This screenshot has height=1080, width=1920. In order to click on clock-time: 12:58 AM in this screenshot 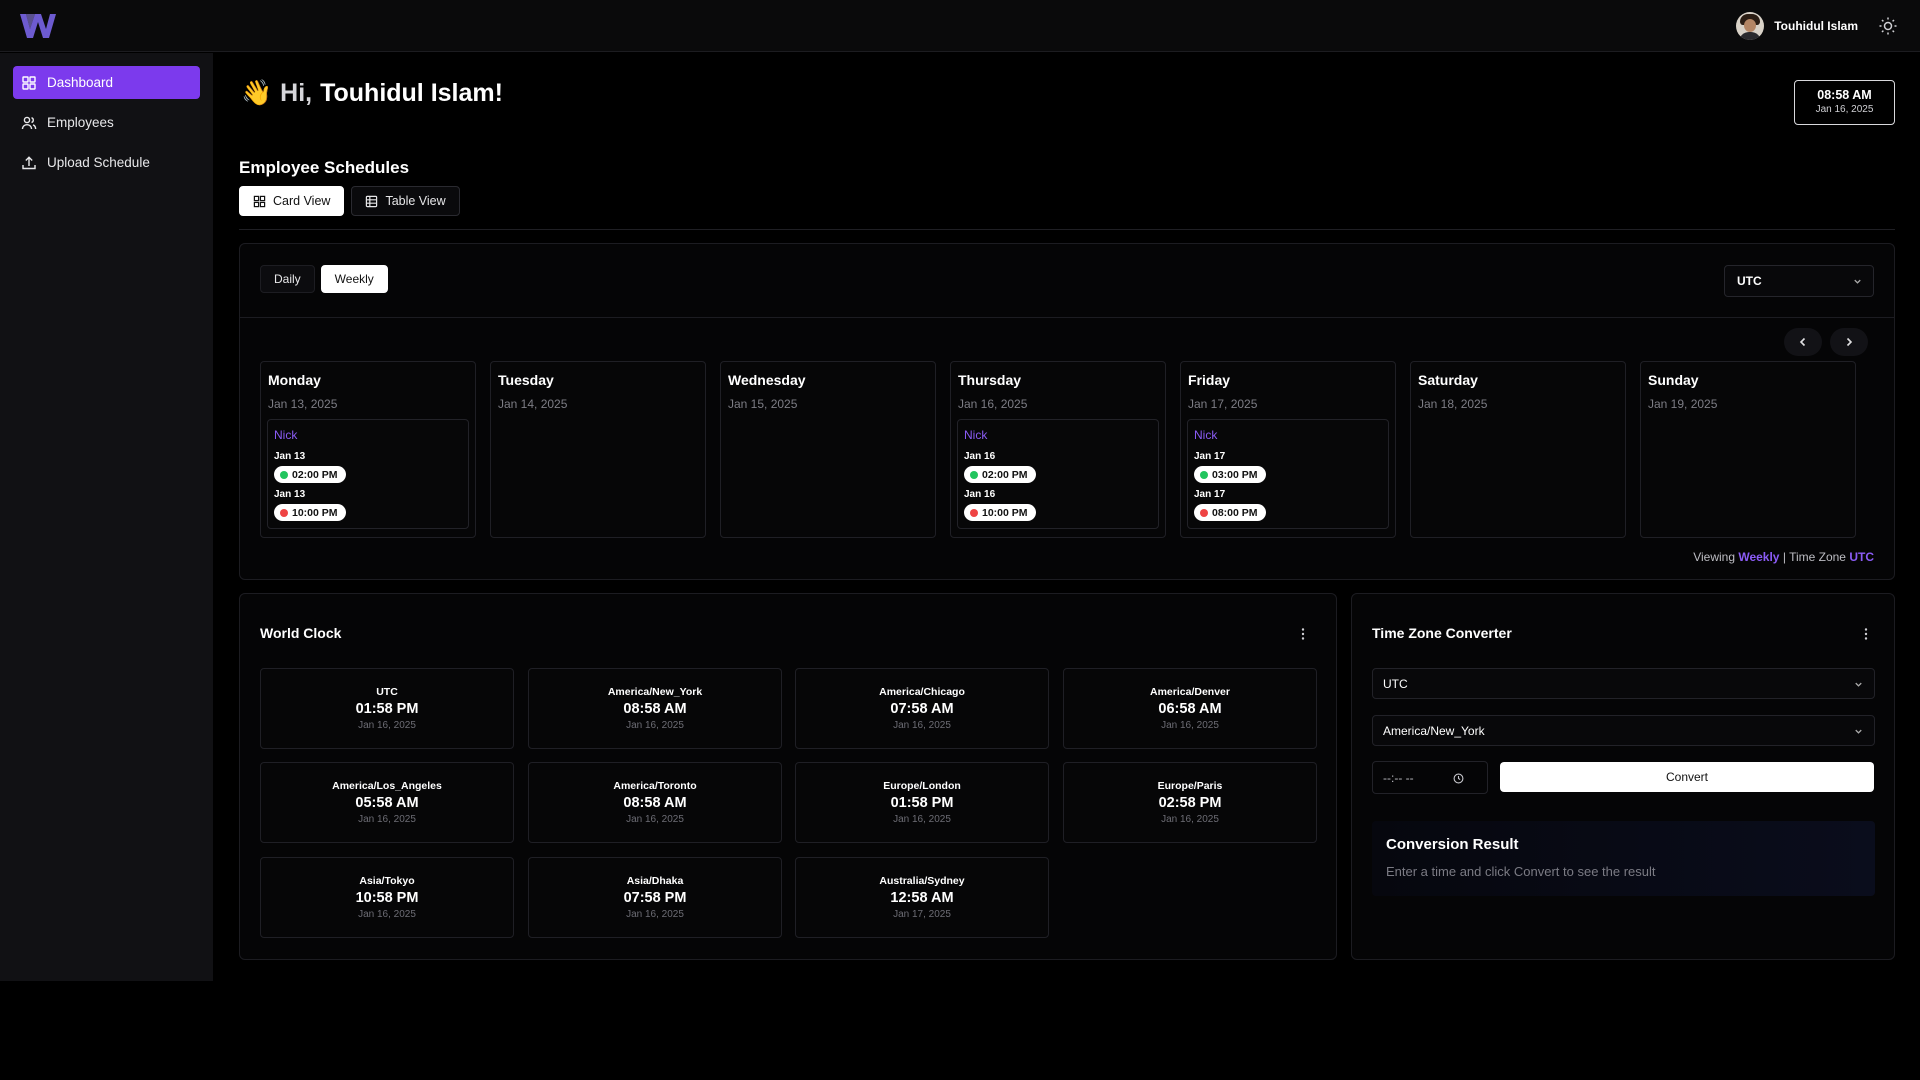, I will do `click(922, 898)`.